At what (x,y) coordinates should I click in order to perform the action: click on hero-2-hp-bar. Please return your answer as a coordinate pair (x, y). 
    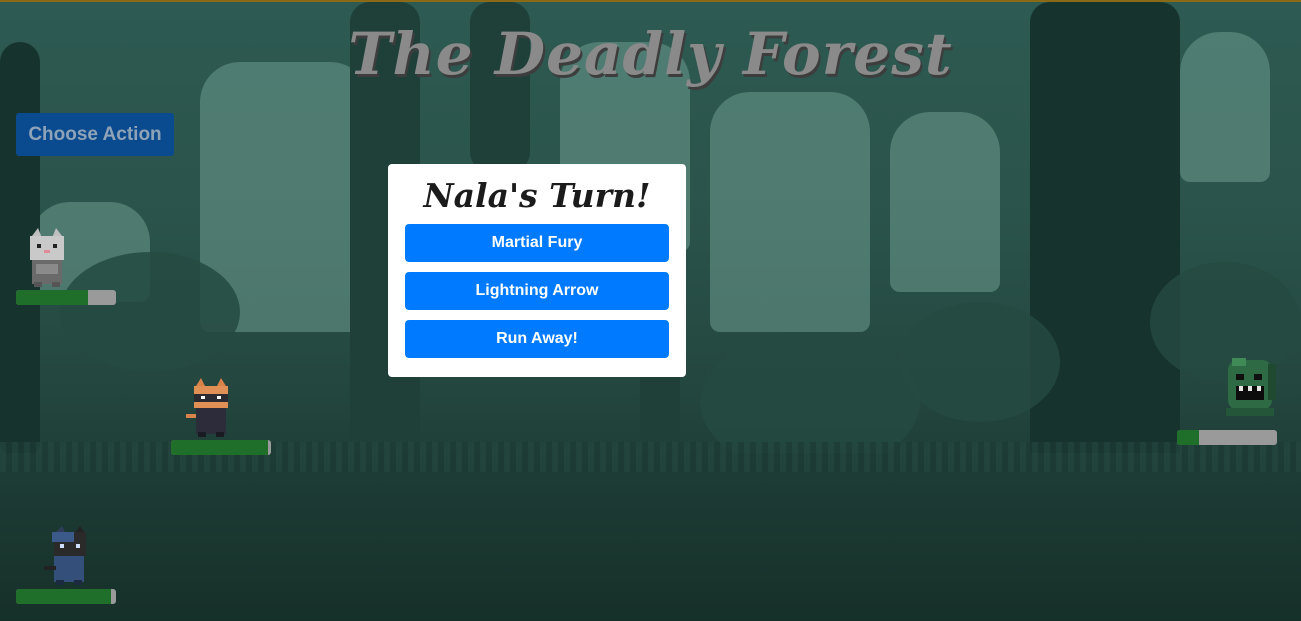
    Looking at the image, I should click on (221, 447).